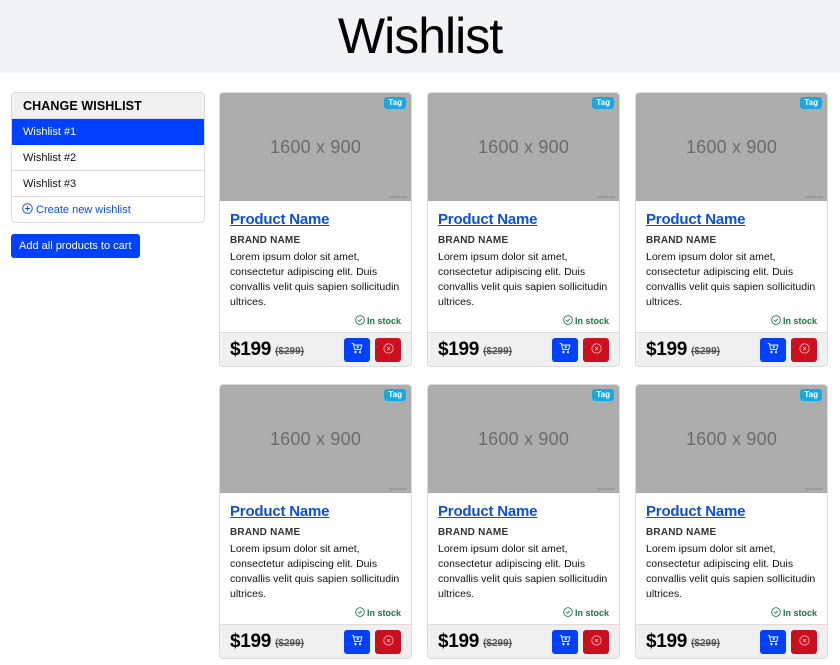 The width and height of the screenshot is (840, 665). Describe the element at coordinates (420, 36) in the screenshot. I see `page-header: Wishlist` at that location.